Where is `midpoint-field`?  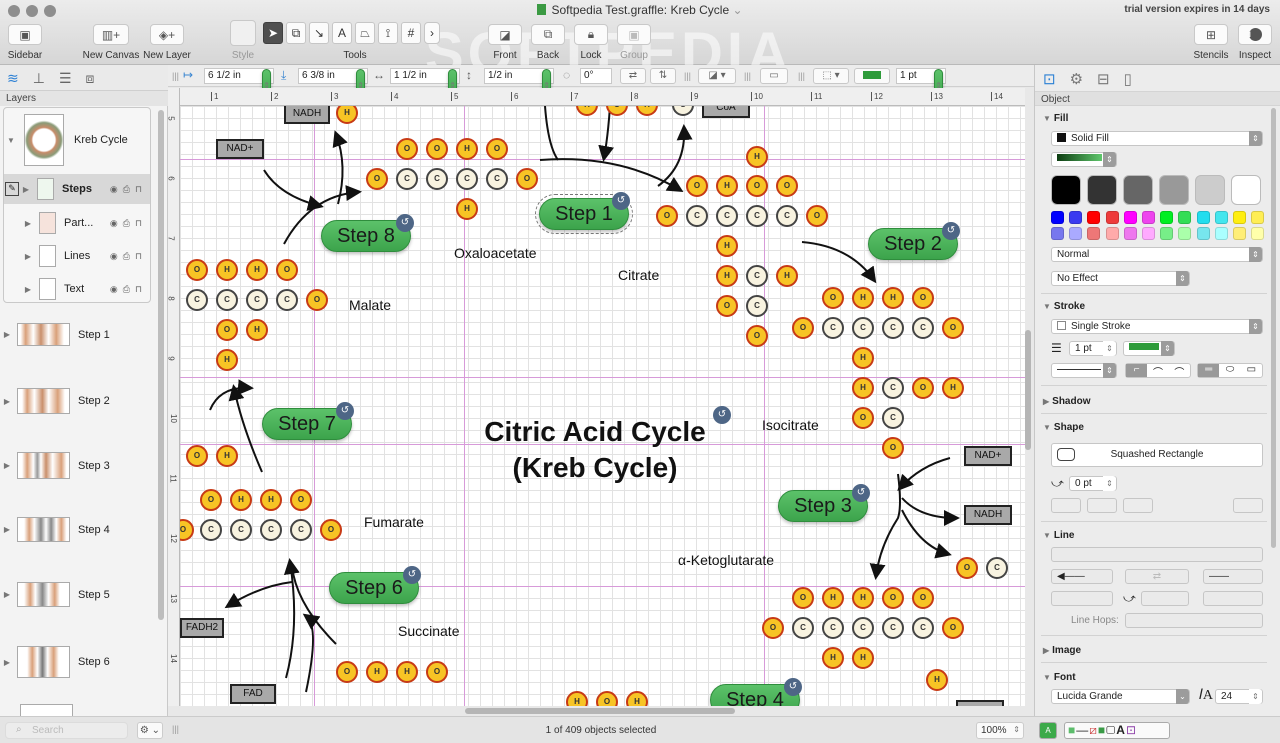
midpoint-field is located at coordinates (1165, 598).